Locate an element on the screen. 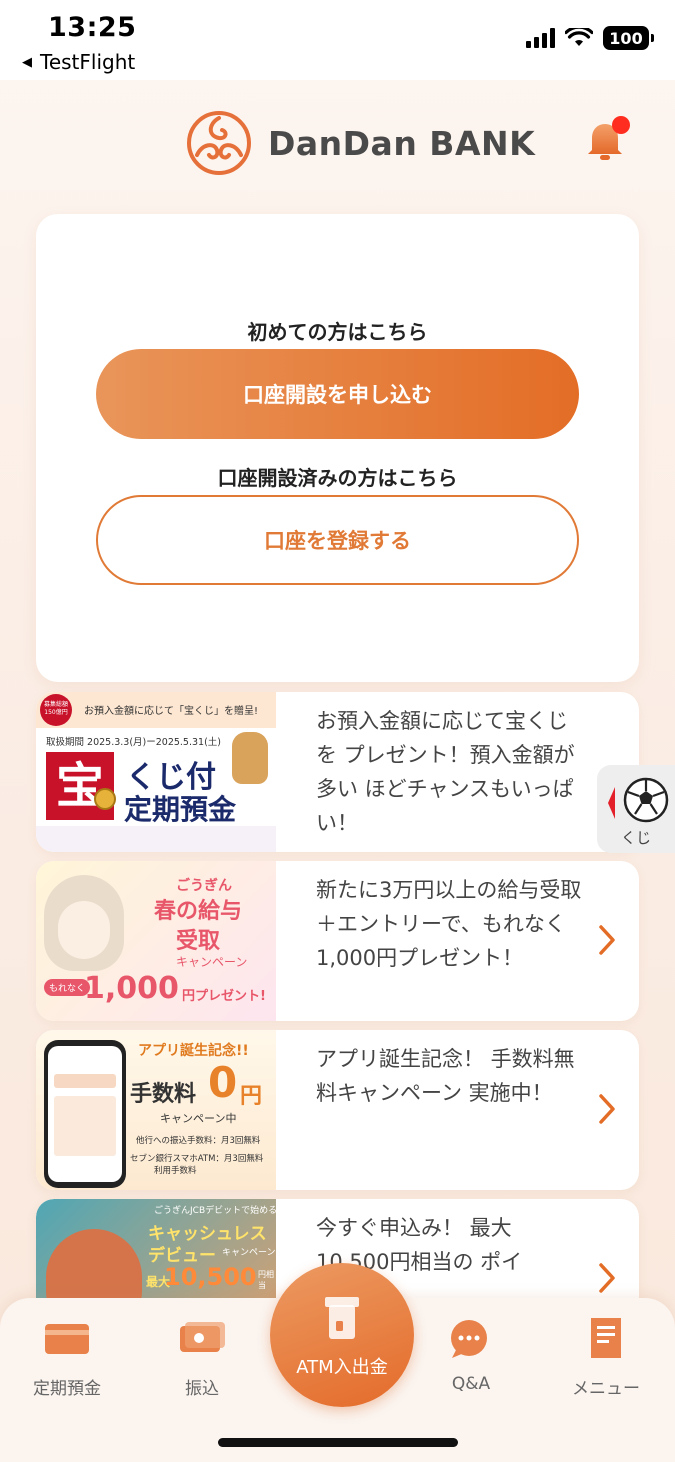 The height and width of the screenshot is (1462, 675). status-icons: 100 is located at coordinates (590, 38).